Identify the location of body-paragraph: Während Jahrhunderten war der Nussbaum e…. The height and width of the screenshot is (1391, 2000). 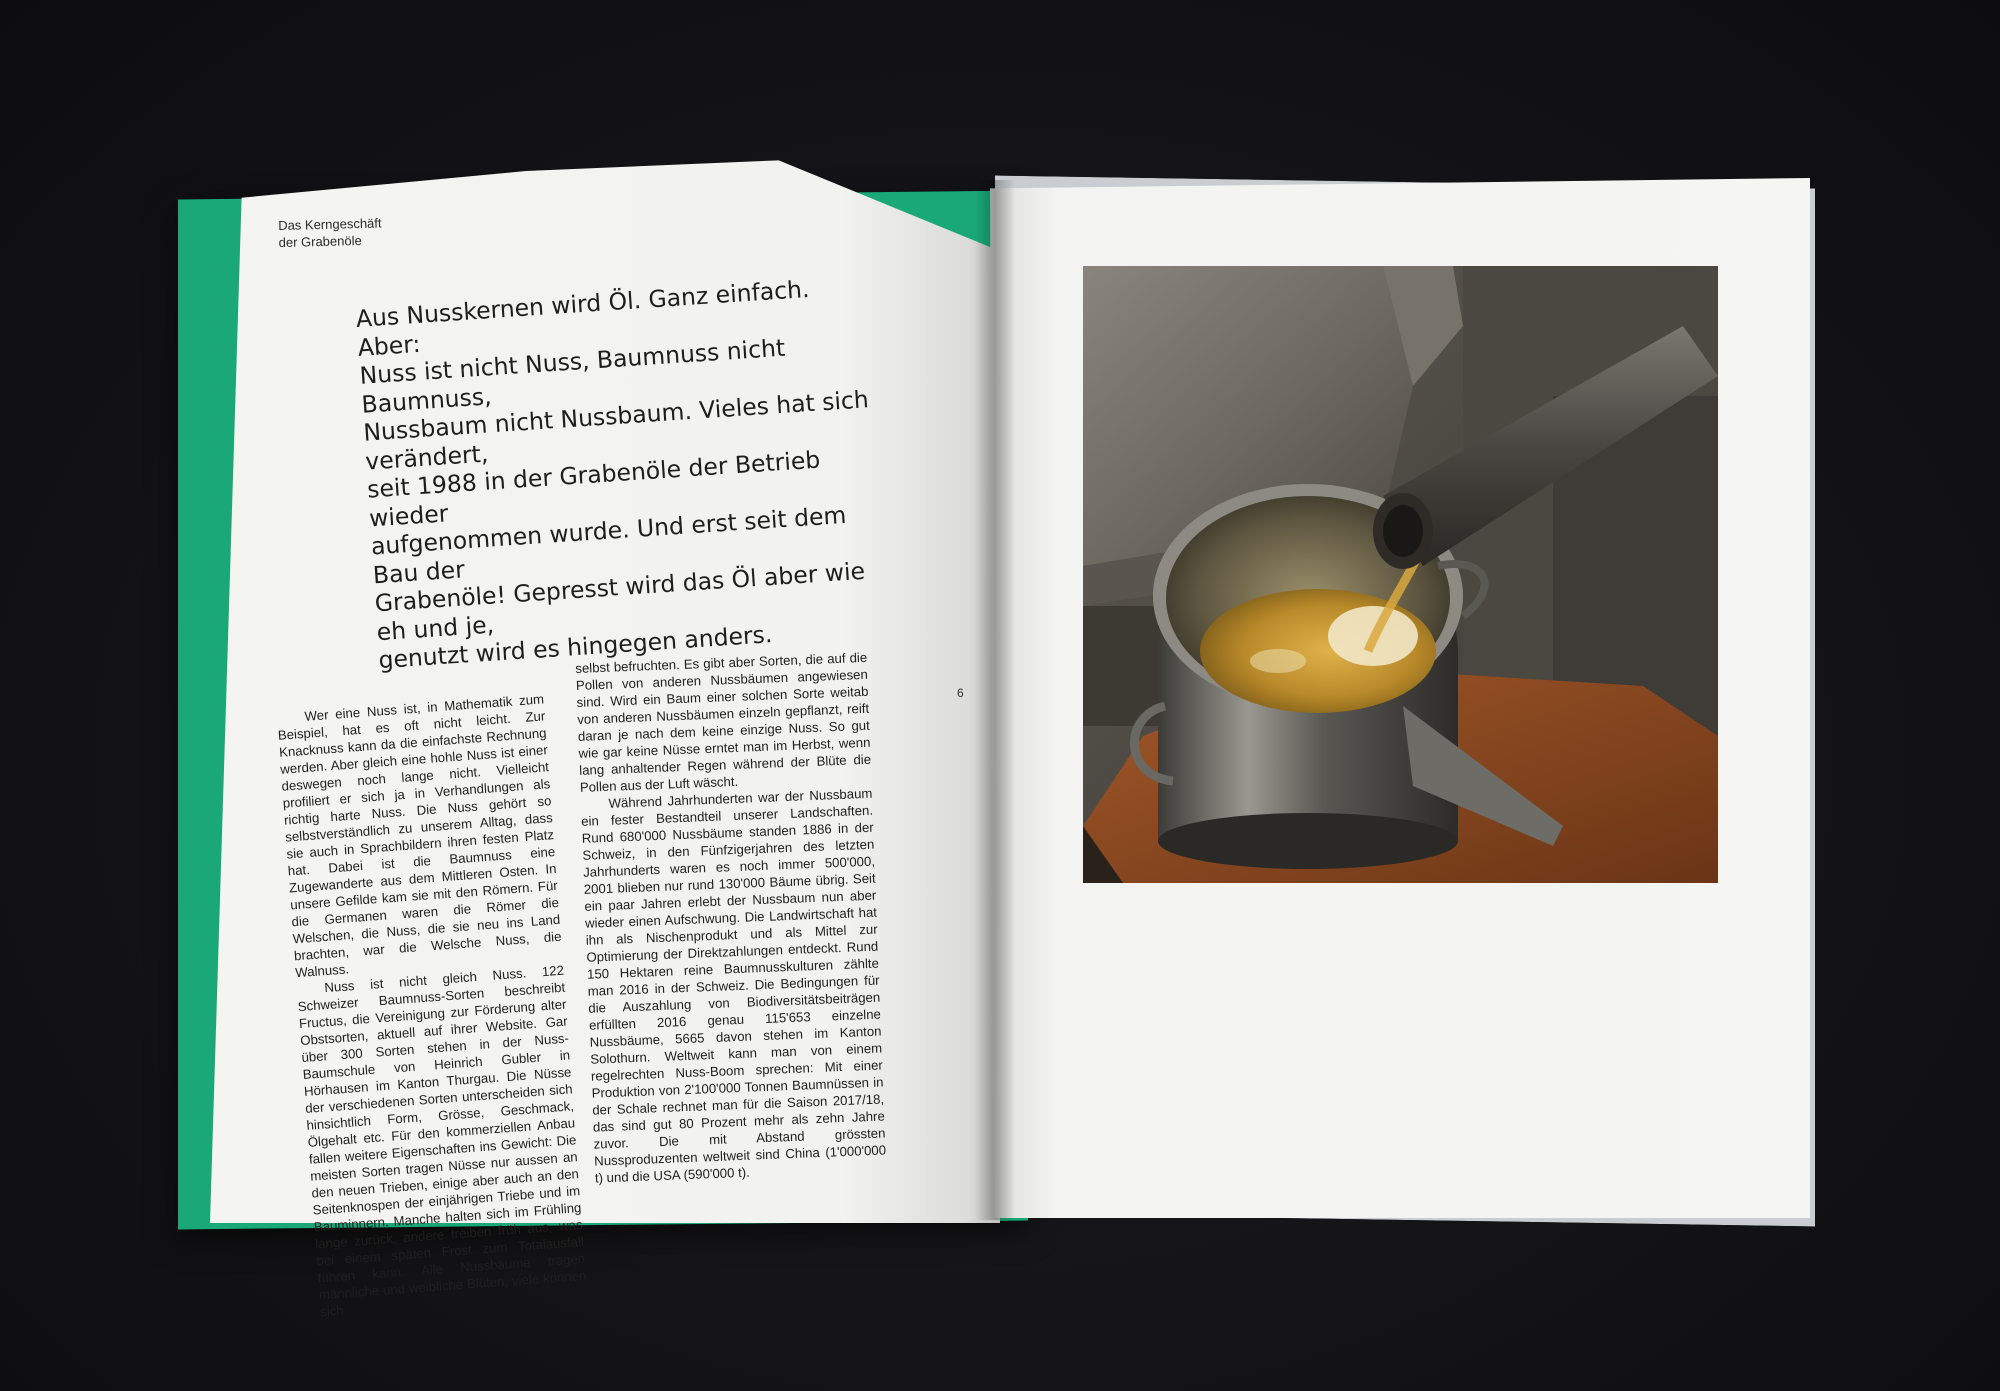
(733, 985).